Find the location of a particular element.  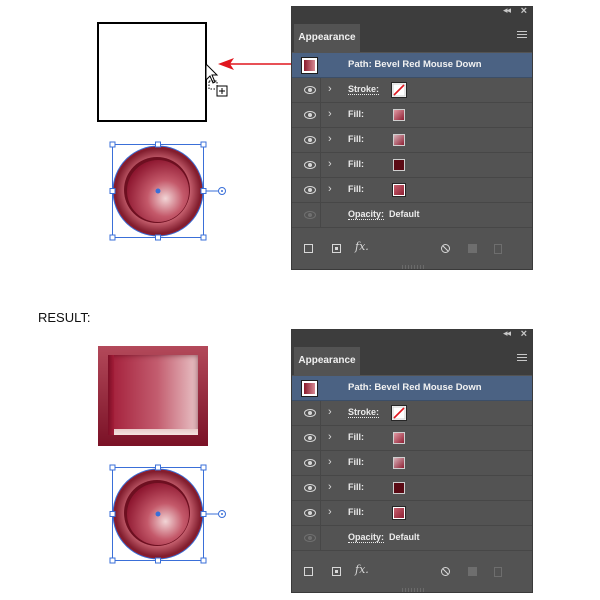

result-label: RESULT: is located at coordinates (64, 317).